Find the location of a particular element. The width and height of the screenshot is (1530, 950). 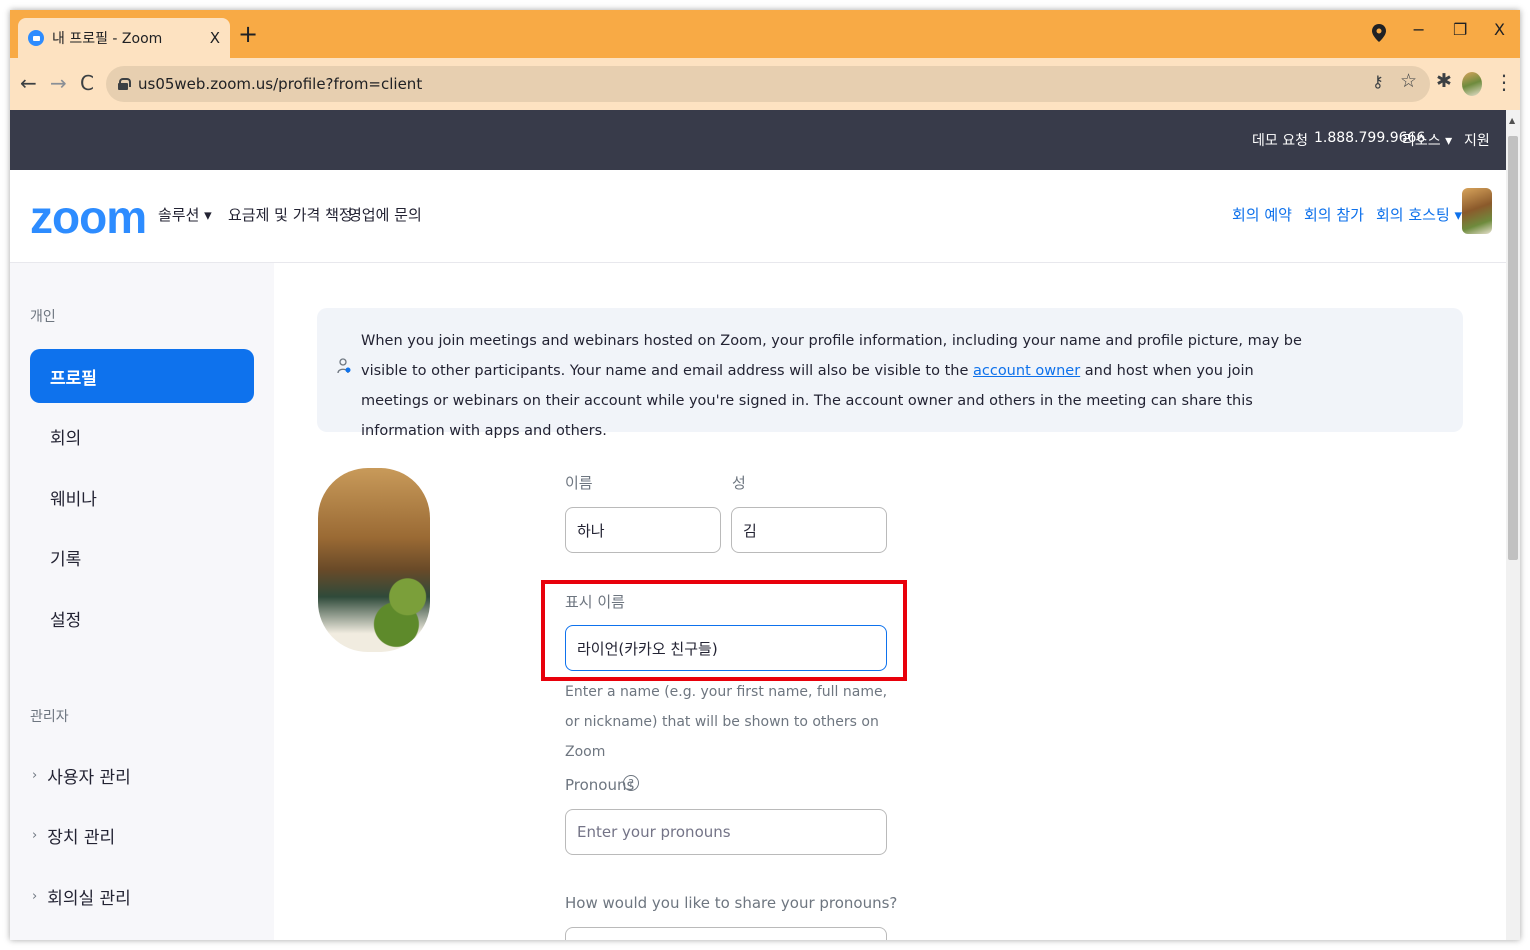

admin-heading: 관리자 is located at coordinates (49, 717).